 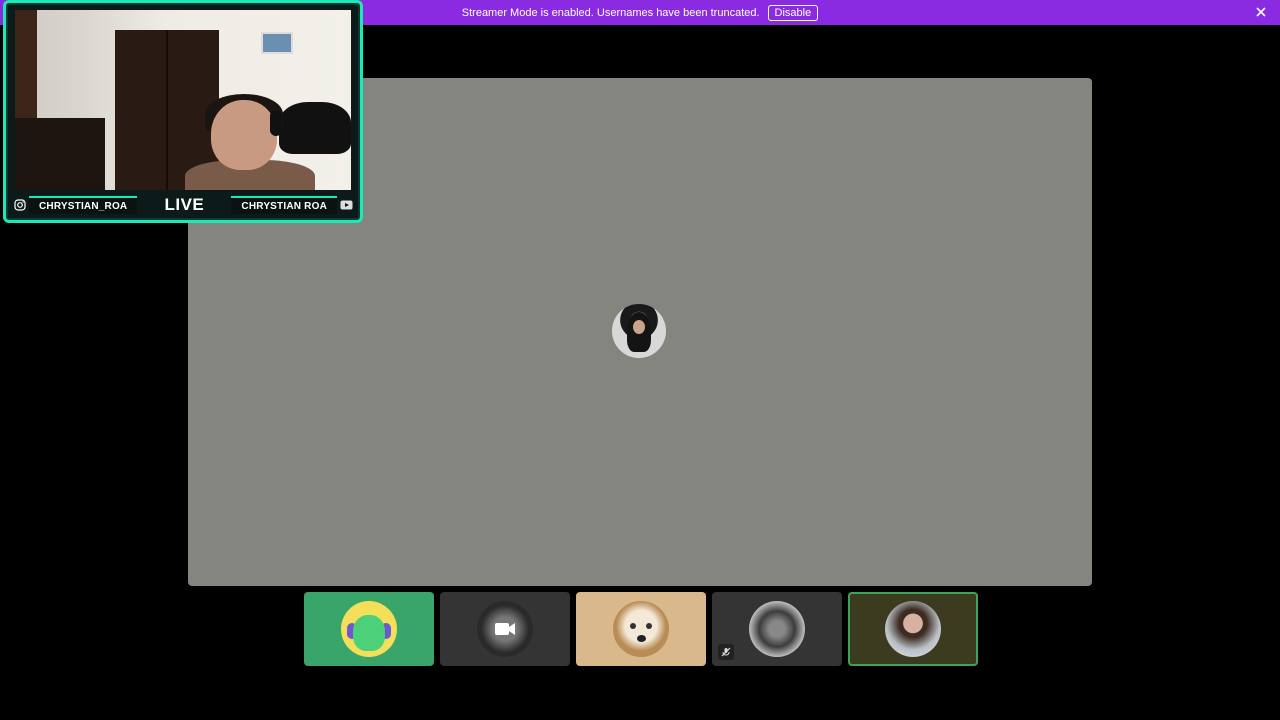 I want to click on instagram-icon, so click(x=20, y=205).